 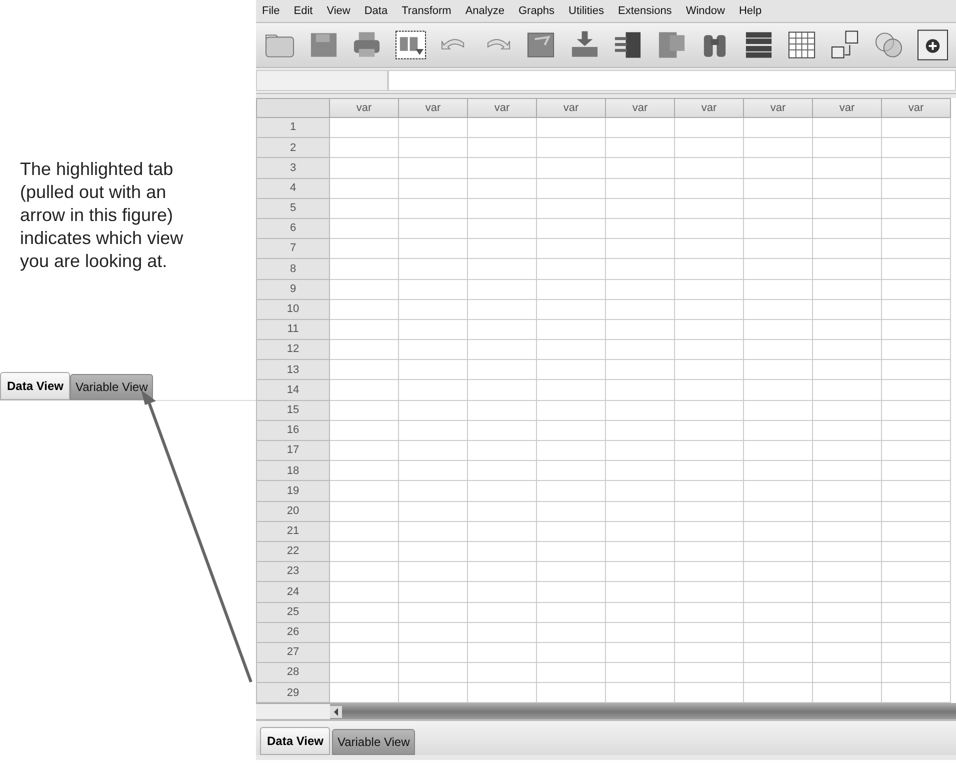 What do you see at coordinates (293, 693) in the screenshot?
I see `row-header: 29` at bounding box center [293, 693].